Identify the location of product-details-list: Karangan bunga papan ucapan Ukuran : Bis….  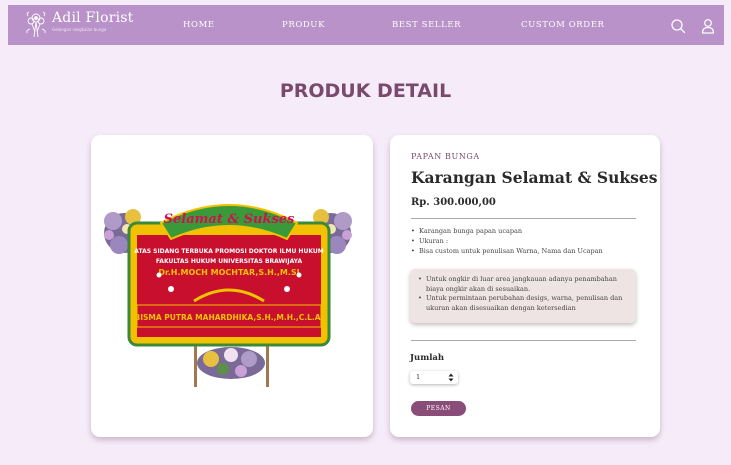
(507, 241).